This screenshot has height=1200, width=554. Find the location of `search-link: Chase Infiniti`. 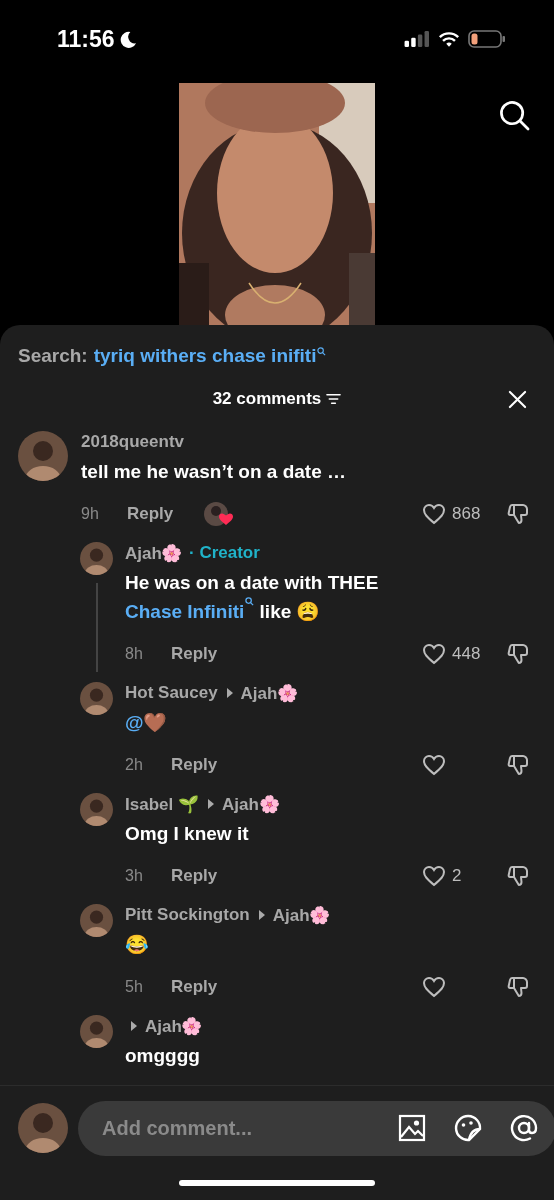

search-link: Chase Infiniti is located at coordinates (190, 611).